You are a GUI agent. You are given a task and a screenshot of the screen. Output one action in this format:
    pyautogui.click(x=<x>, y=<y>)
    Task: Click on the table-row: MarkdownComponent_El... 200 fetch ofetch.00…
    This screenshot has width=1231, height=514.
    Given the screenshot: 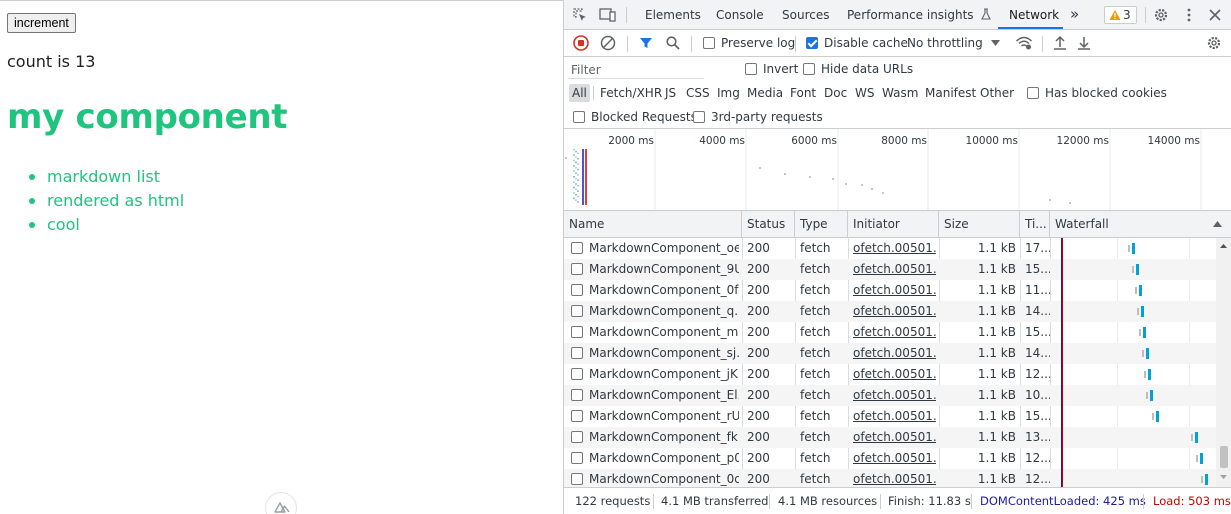 What is the action you would take?
    pyautogui.click(x=890, y=395)
    